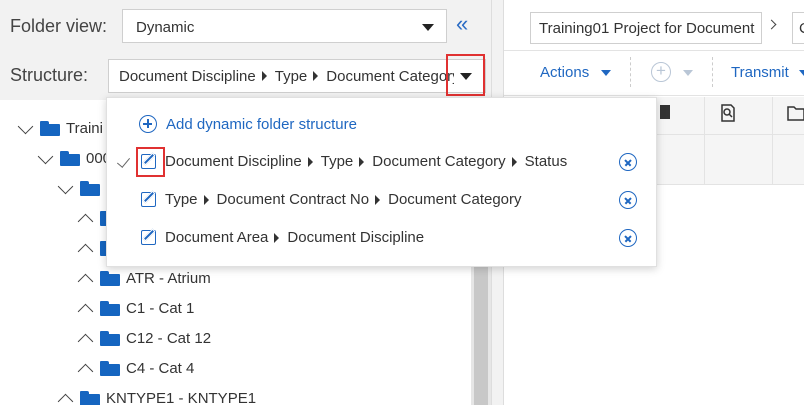  What do you see at coordinates (160, 308) in the screenshot?
I see `tree-item-label: C1 - Cat 1` at bounding box center [160, 308].